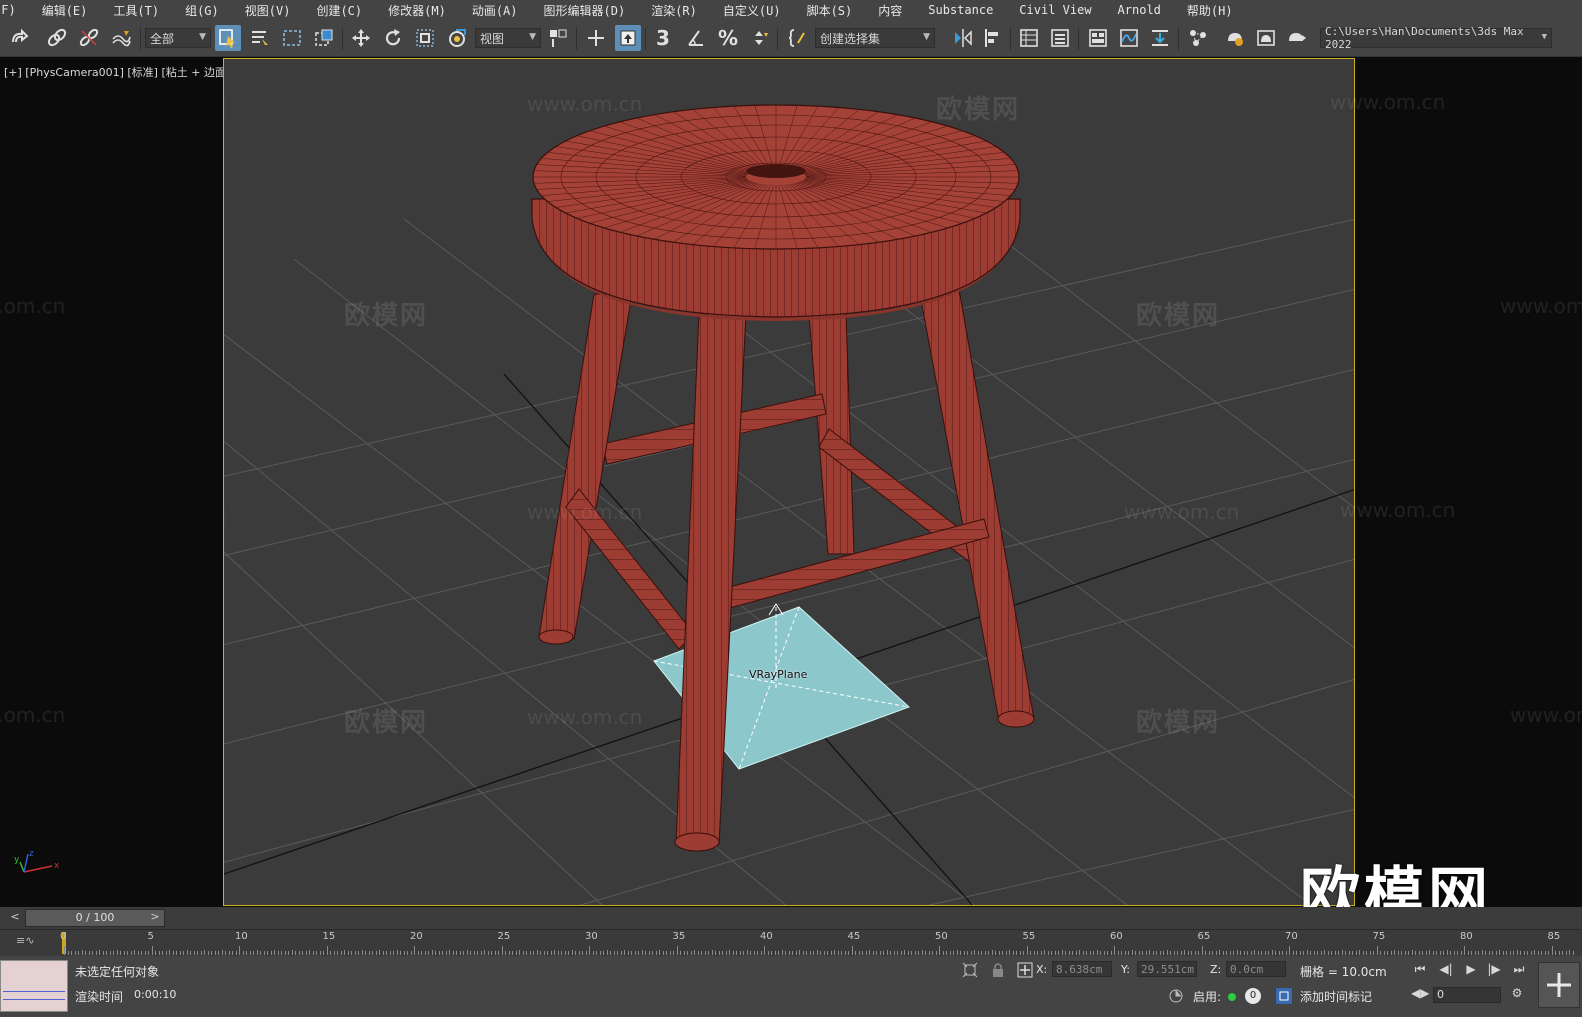  I want to click on menu-item: 内容, so click(890, 10).